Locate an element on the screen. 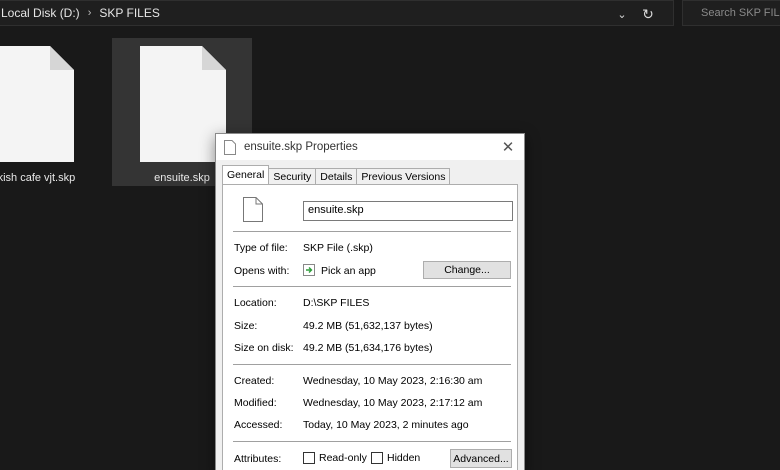 This screenshot has height=470, width=780. modified-value: Wednesday, 10 May 2023, 2:17:12 am is located at coordinates (393, 403).